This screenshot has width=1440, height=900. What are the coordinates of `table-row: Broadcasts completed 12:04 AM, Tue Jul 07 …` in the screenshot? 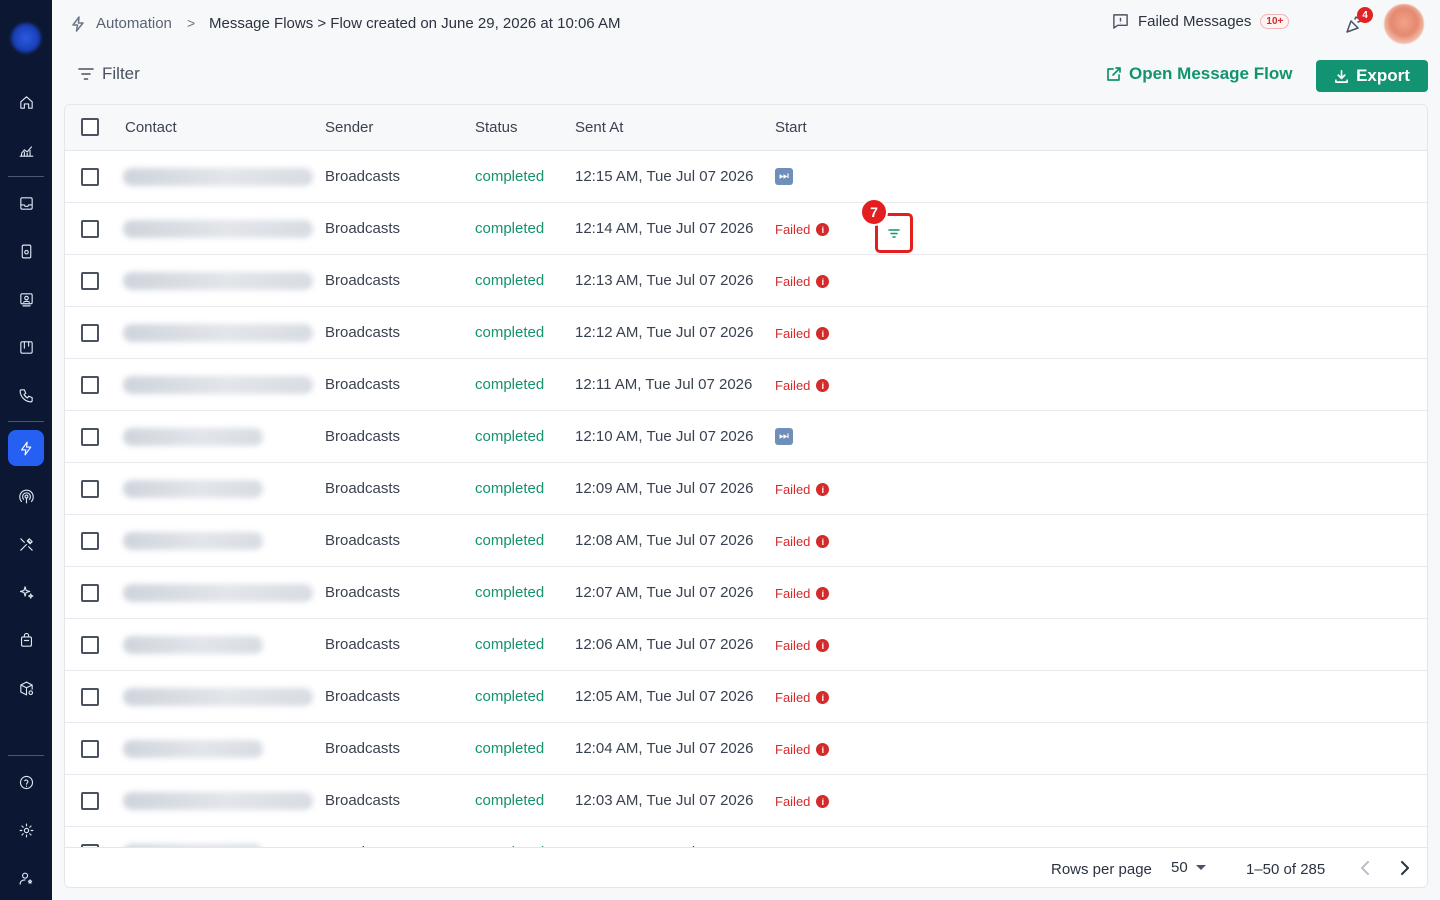 It's located at (746, 749).